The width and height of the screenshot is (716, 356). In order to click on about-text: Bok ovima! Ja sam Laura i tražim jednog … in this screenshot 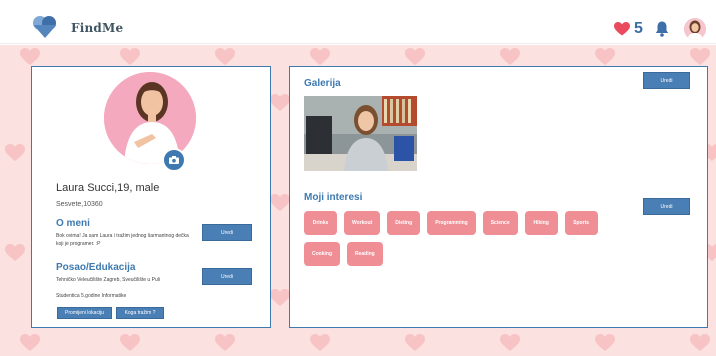, I will do `click(122, 240)`.